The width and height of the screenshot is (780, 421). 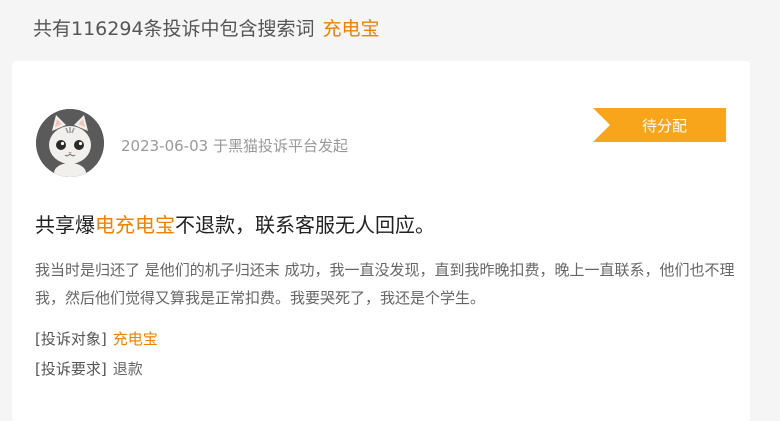 I want to click on complaint-target: [投诉对象] 充电宝, so click(x=96, y=338).